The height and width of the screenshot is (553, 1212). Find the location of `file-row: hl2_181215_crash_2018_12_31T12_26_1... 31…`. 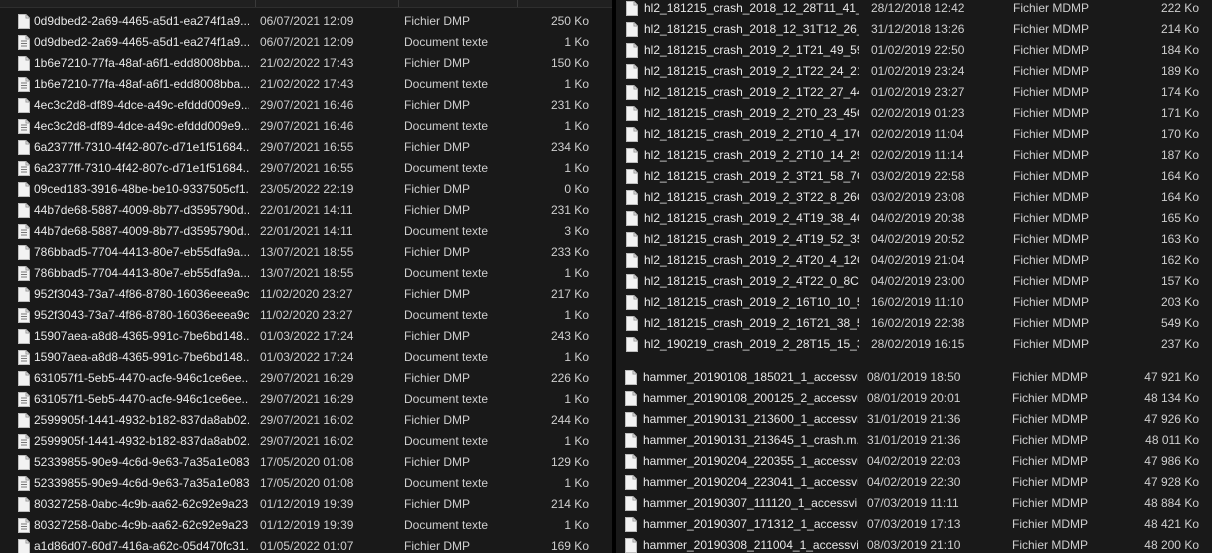

file-row: hl2_181215_crash_2018_12_31T12_26_1... 31… is located at coordinates (914, 29).